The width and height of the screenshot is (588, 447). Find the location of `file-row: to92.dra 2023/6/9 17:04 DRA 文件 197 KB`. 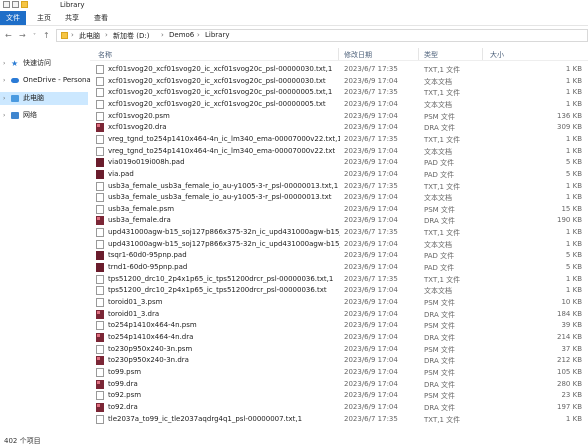

file-row: to92.dra 2023/6/9 17:04 DRA 文件 197 KB is located at coordinates (339, 408).